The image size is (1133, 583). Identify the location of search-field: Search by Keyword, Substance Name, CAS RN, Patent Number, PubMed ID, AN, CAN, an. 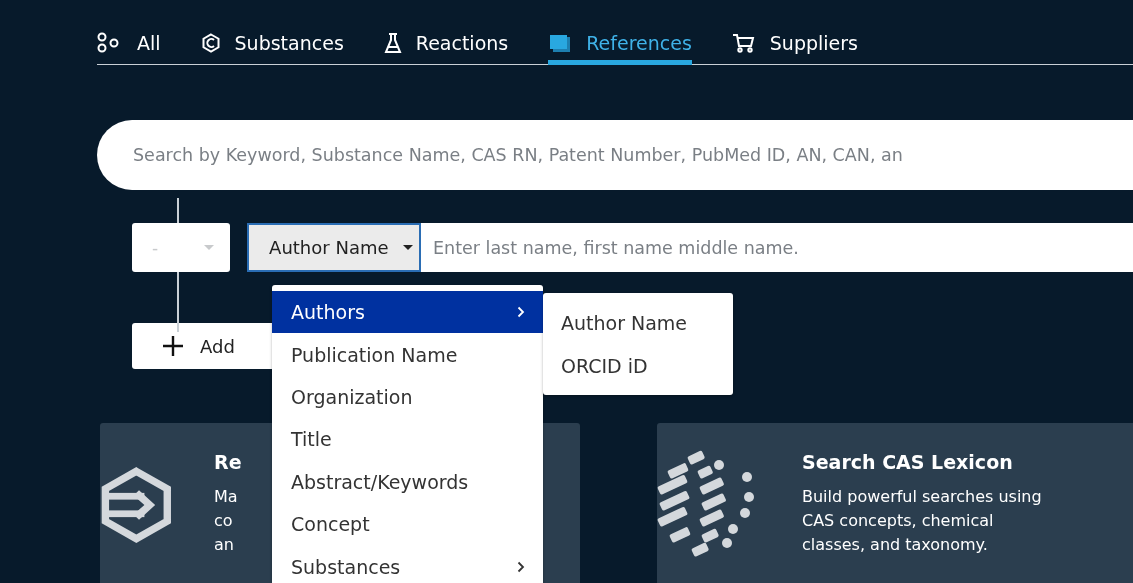
(615, 155).